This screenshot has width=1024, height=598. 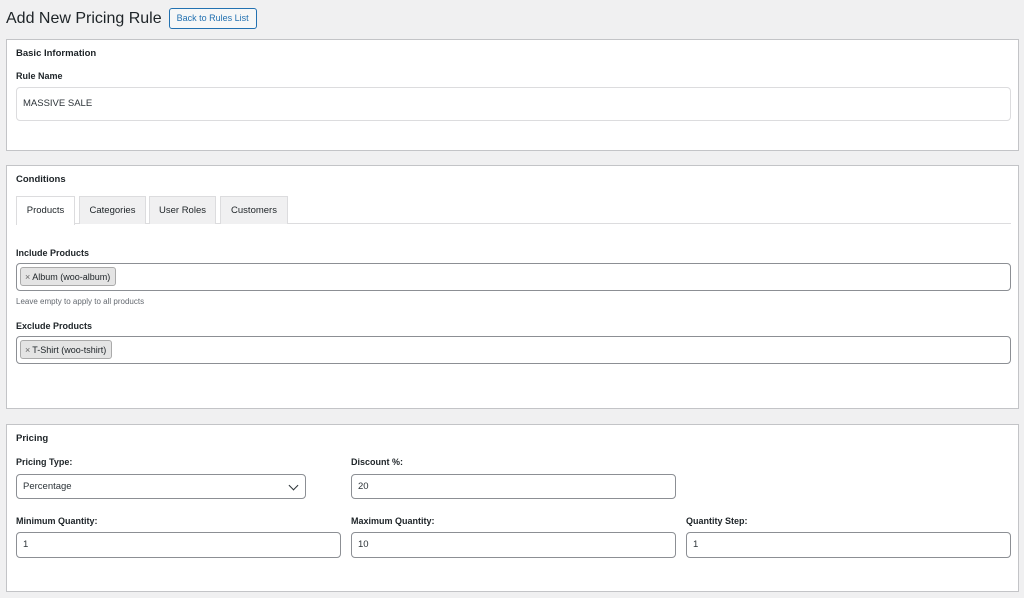 I want to click on conditions-heading: Conditions, so click(x=41, y=179).